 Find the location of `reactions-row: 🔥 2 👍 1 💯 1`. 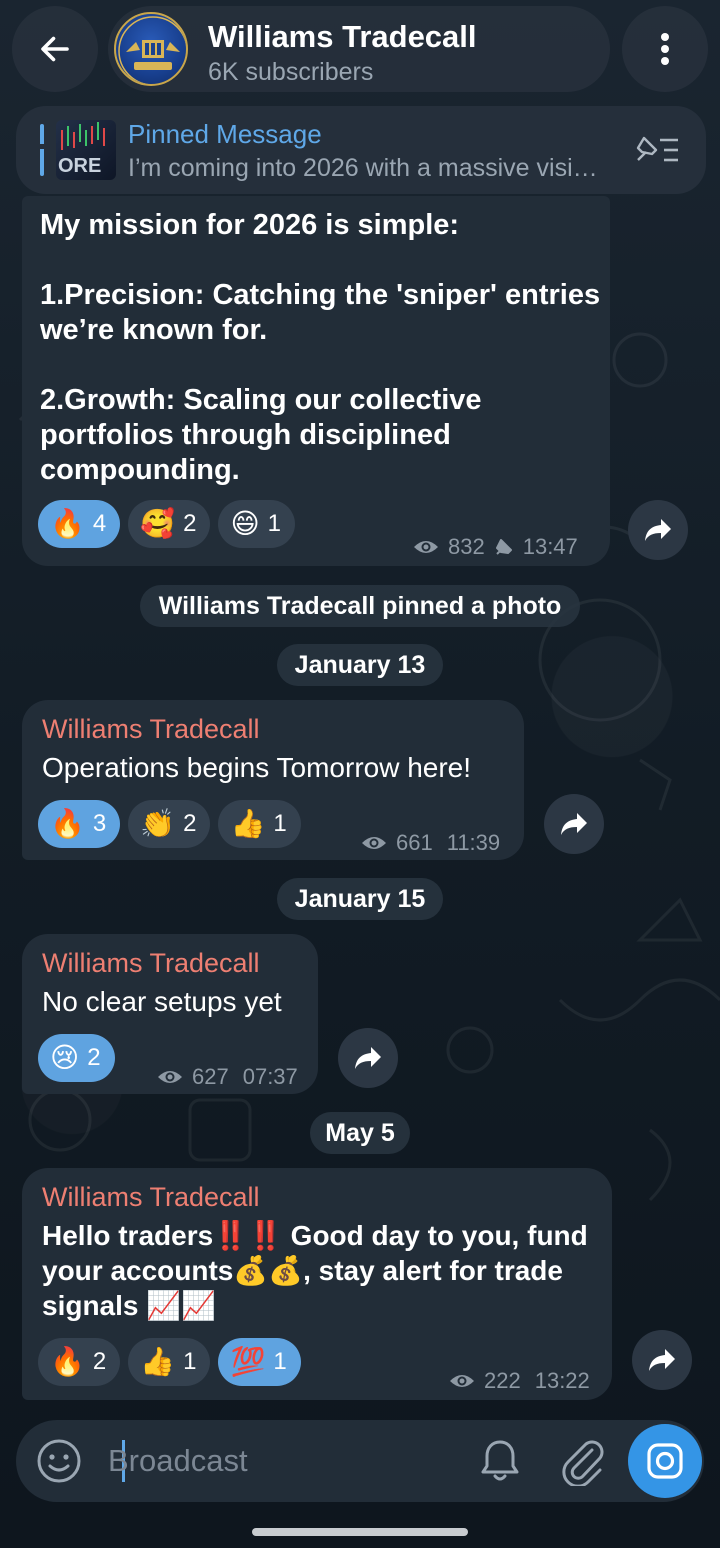

reactions-row: 🔥 2 👍 1 💯 1 is located at coordinates (169, 1362).